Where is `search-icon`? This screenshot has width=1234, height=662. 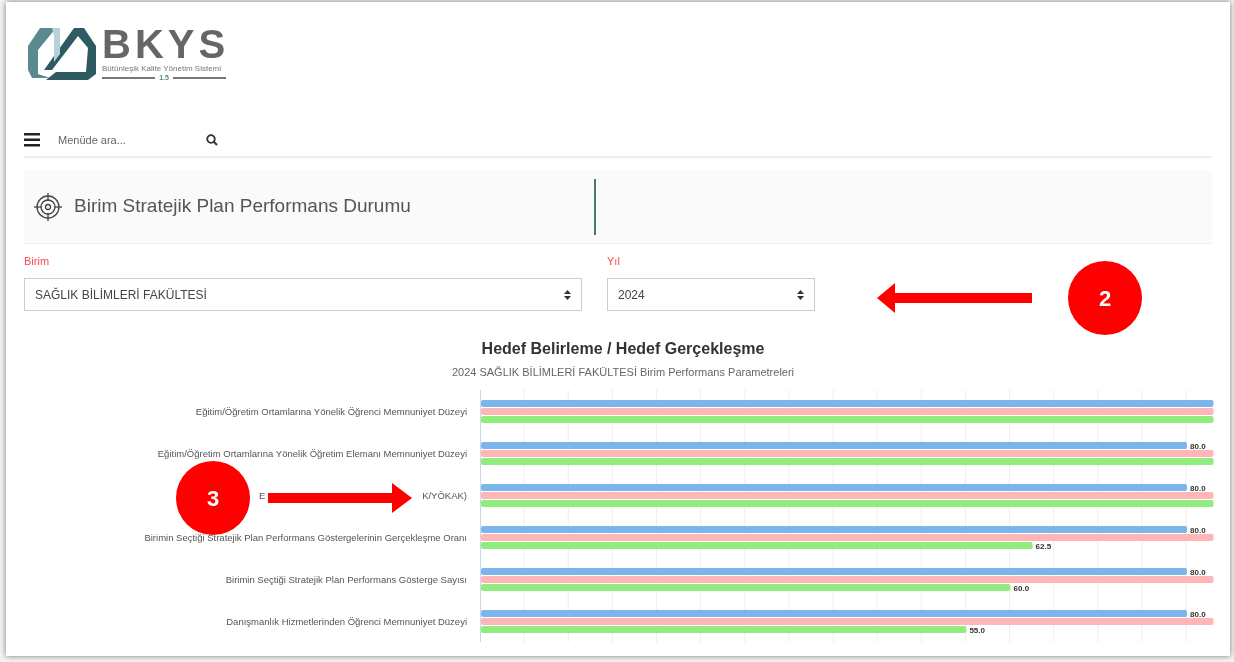 search-icon is located at coordinates (212, 140).